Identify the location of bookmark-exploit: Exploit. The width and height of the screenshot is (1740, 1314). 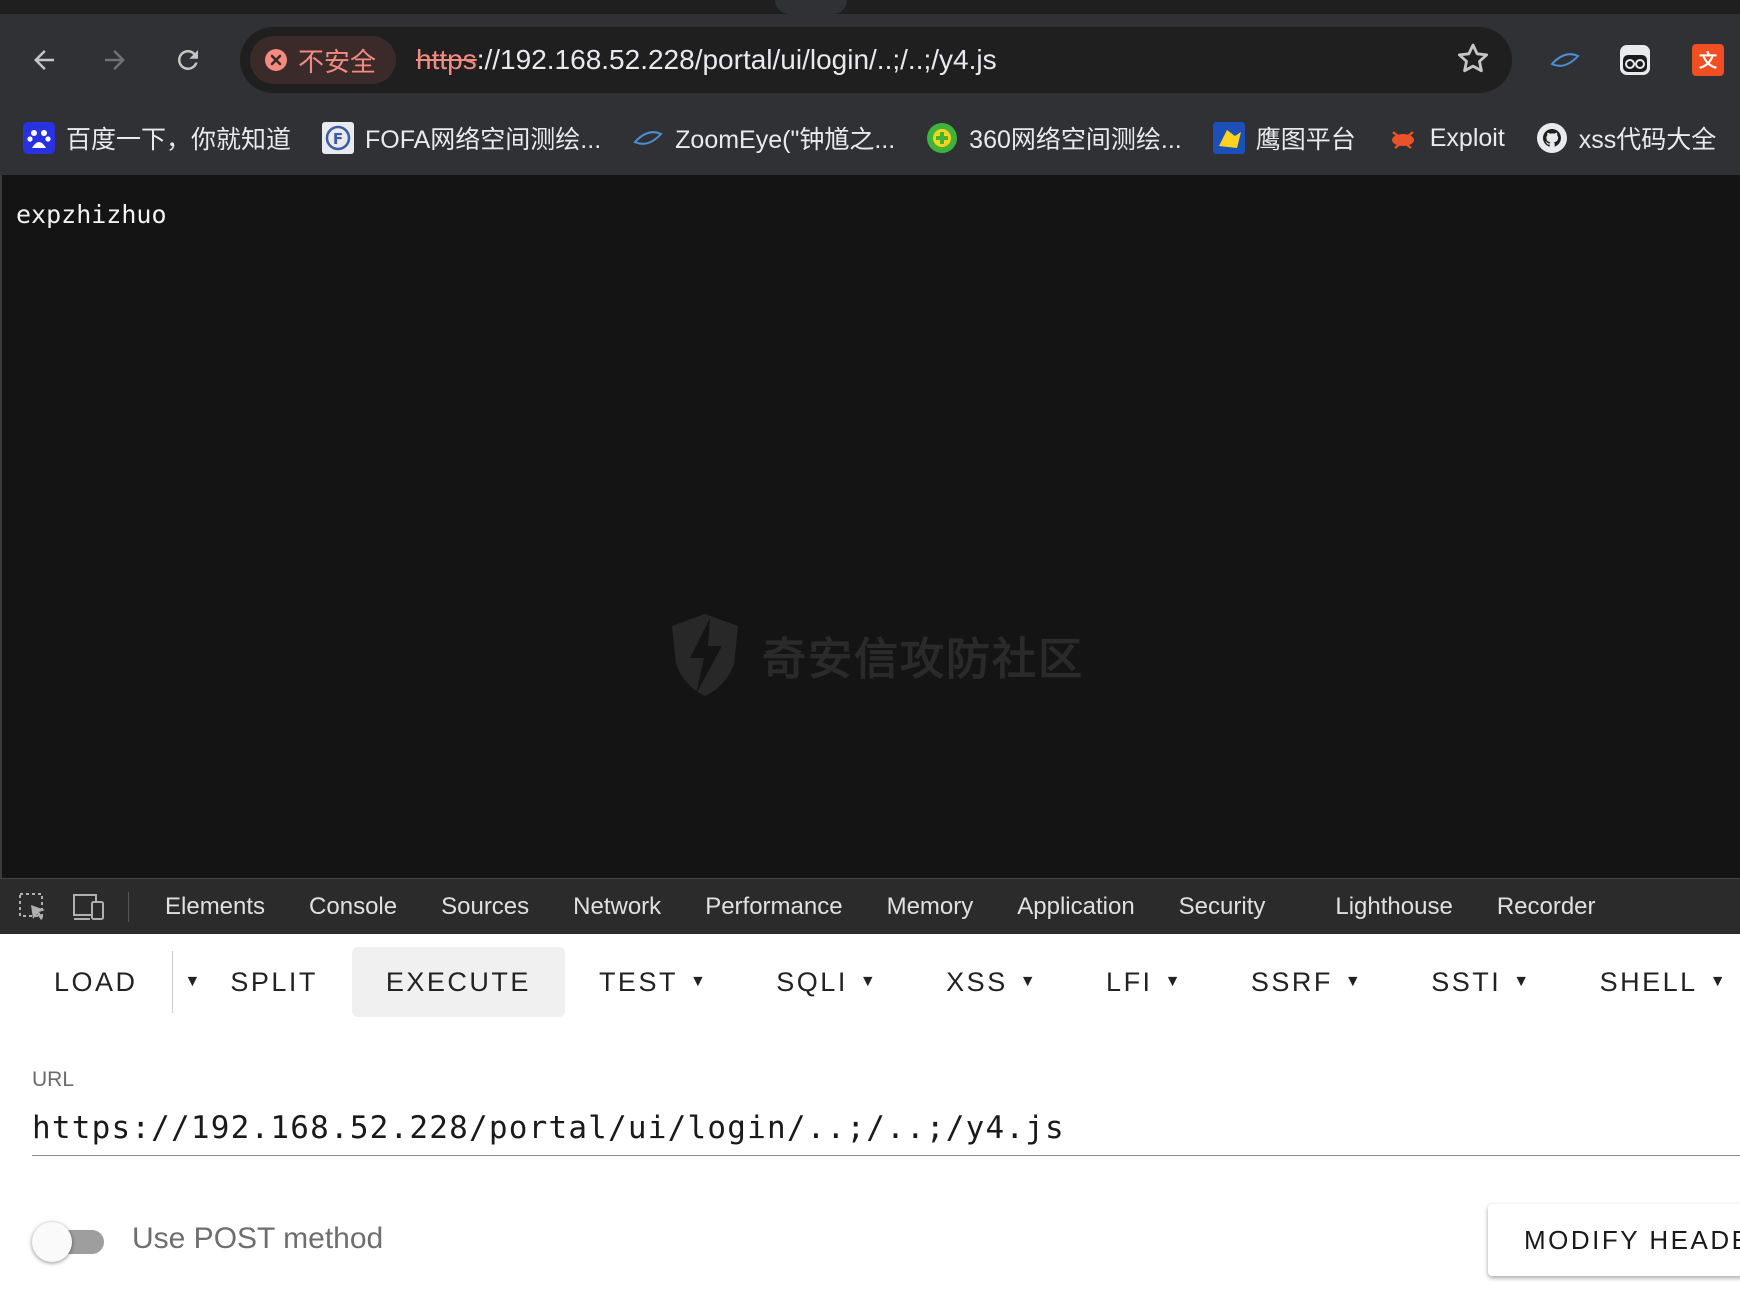
(1445, 138).